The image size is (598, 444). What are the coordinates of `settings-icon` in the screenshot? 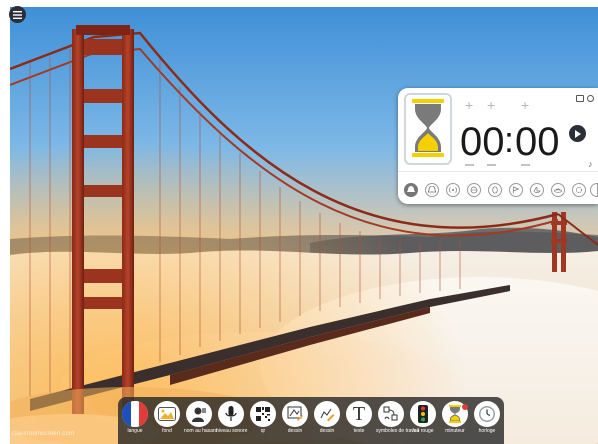 It's located at (590, 98).